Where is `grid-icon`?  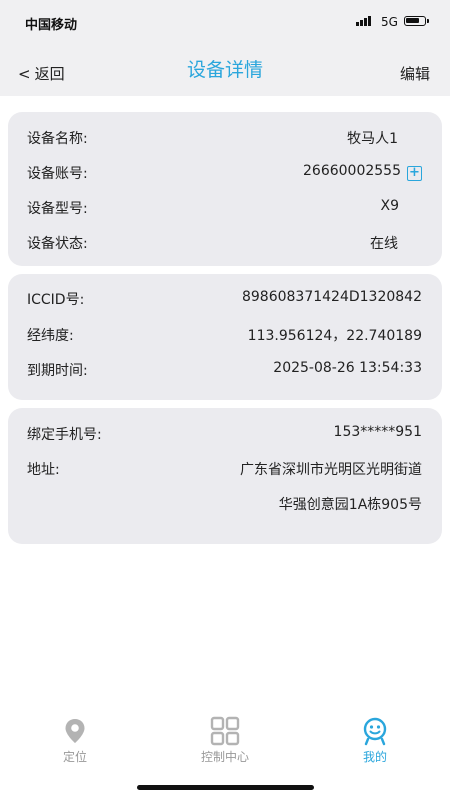
grid-icon is located at coordinates (225, 731).